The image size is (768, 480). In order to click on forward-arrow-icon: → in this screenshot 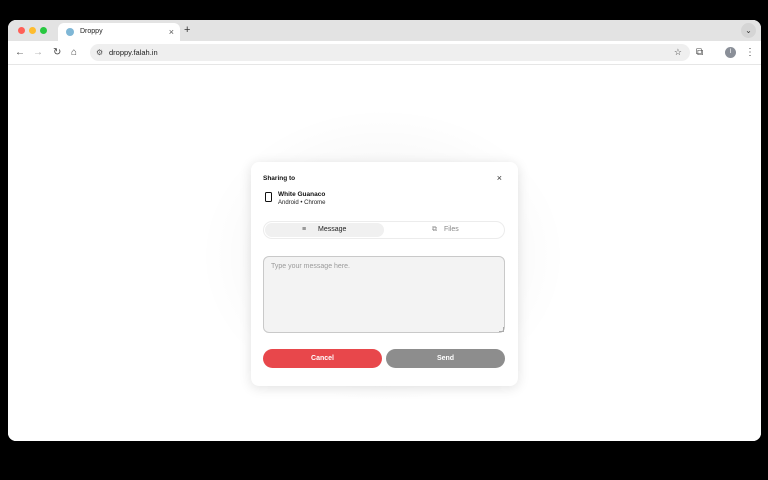, I will do `click(38, 53)`.